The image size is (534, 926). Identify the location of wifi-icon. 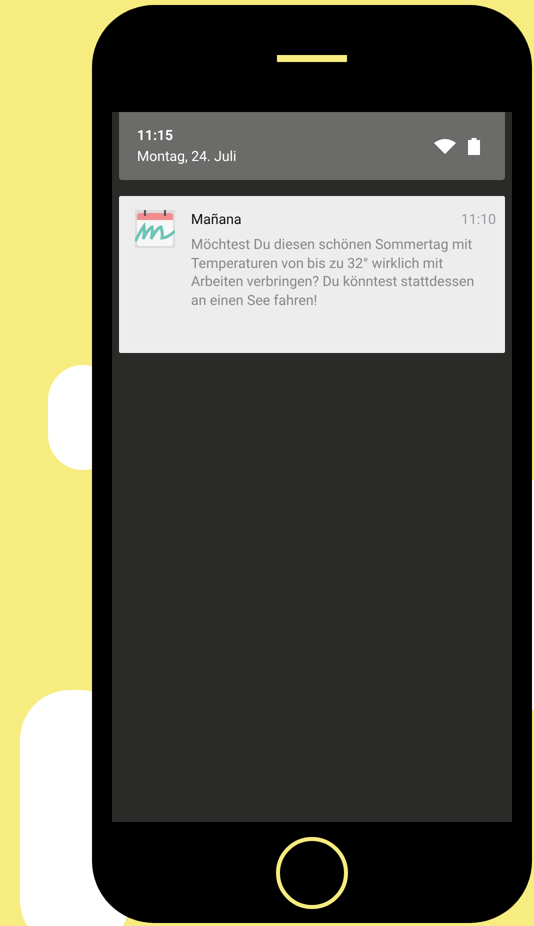
(445, 146).